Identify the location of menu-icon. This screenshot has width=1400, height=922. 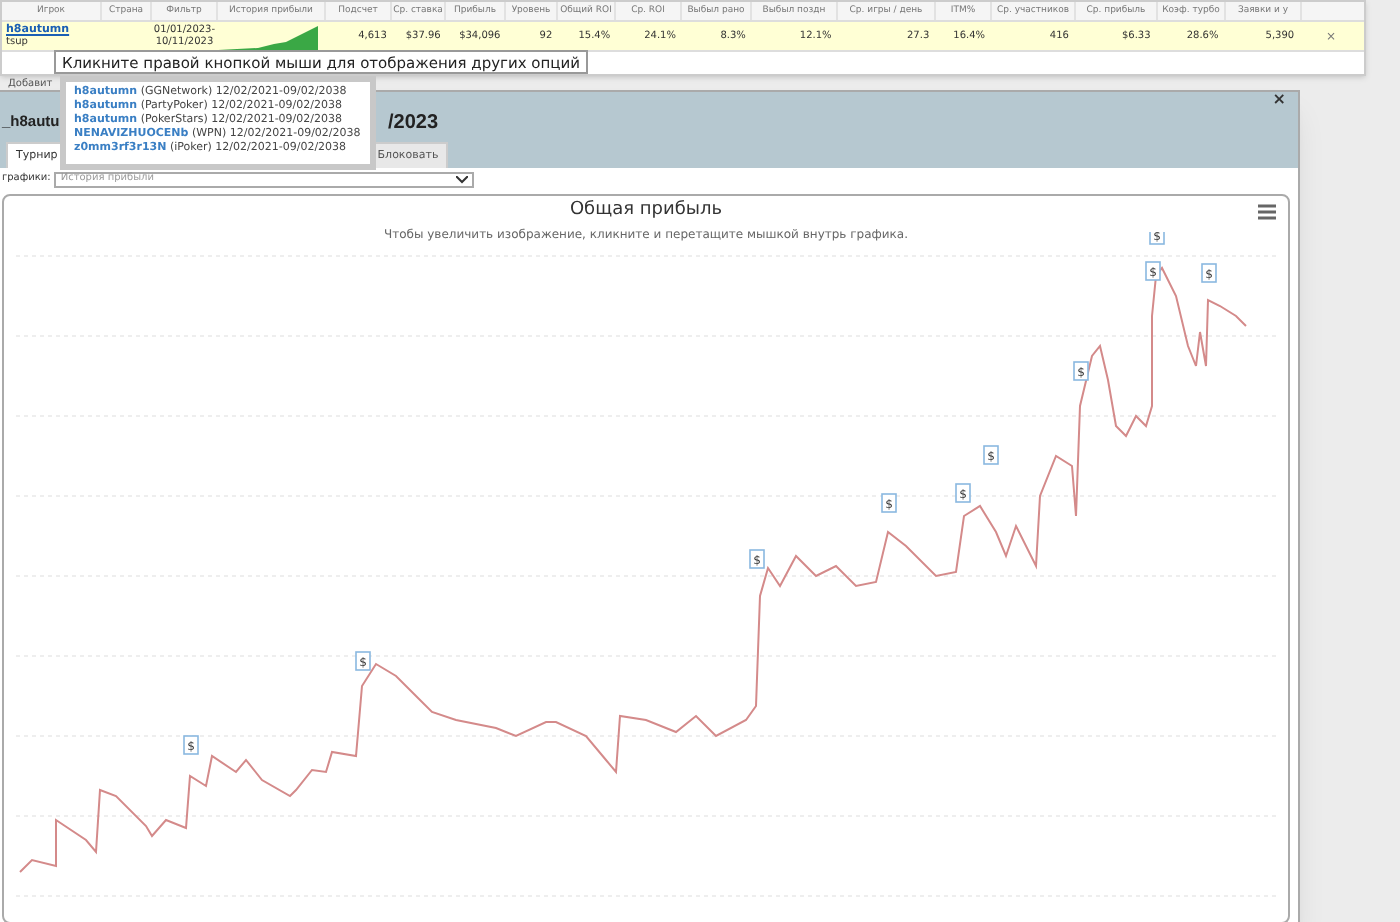
(1267, 212).